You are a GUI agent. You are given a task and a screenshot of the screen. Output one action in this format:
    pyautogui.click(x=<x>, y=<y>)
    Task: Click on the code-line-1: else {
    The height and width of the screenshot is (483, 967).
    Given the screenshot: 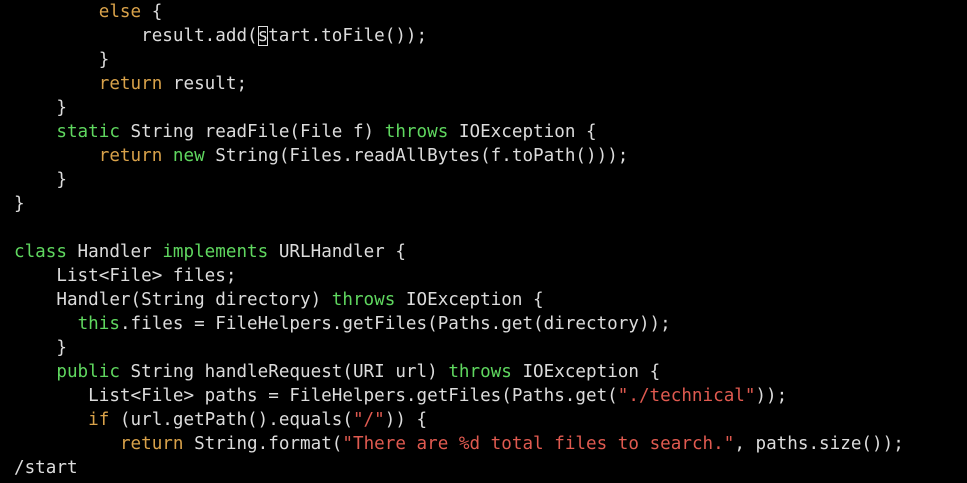 What is the action you would take?
    pyautogui.click(x=130, y=12)
    